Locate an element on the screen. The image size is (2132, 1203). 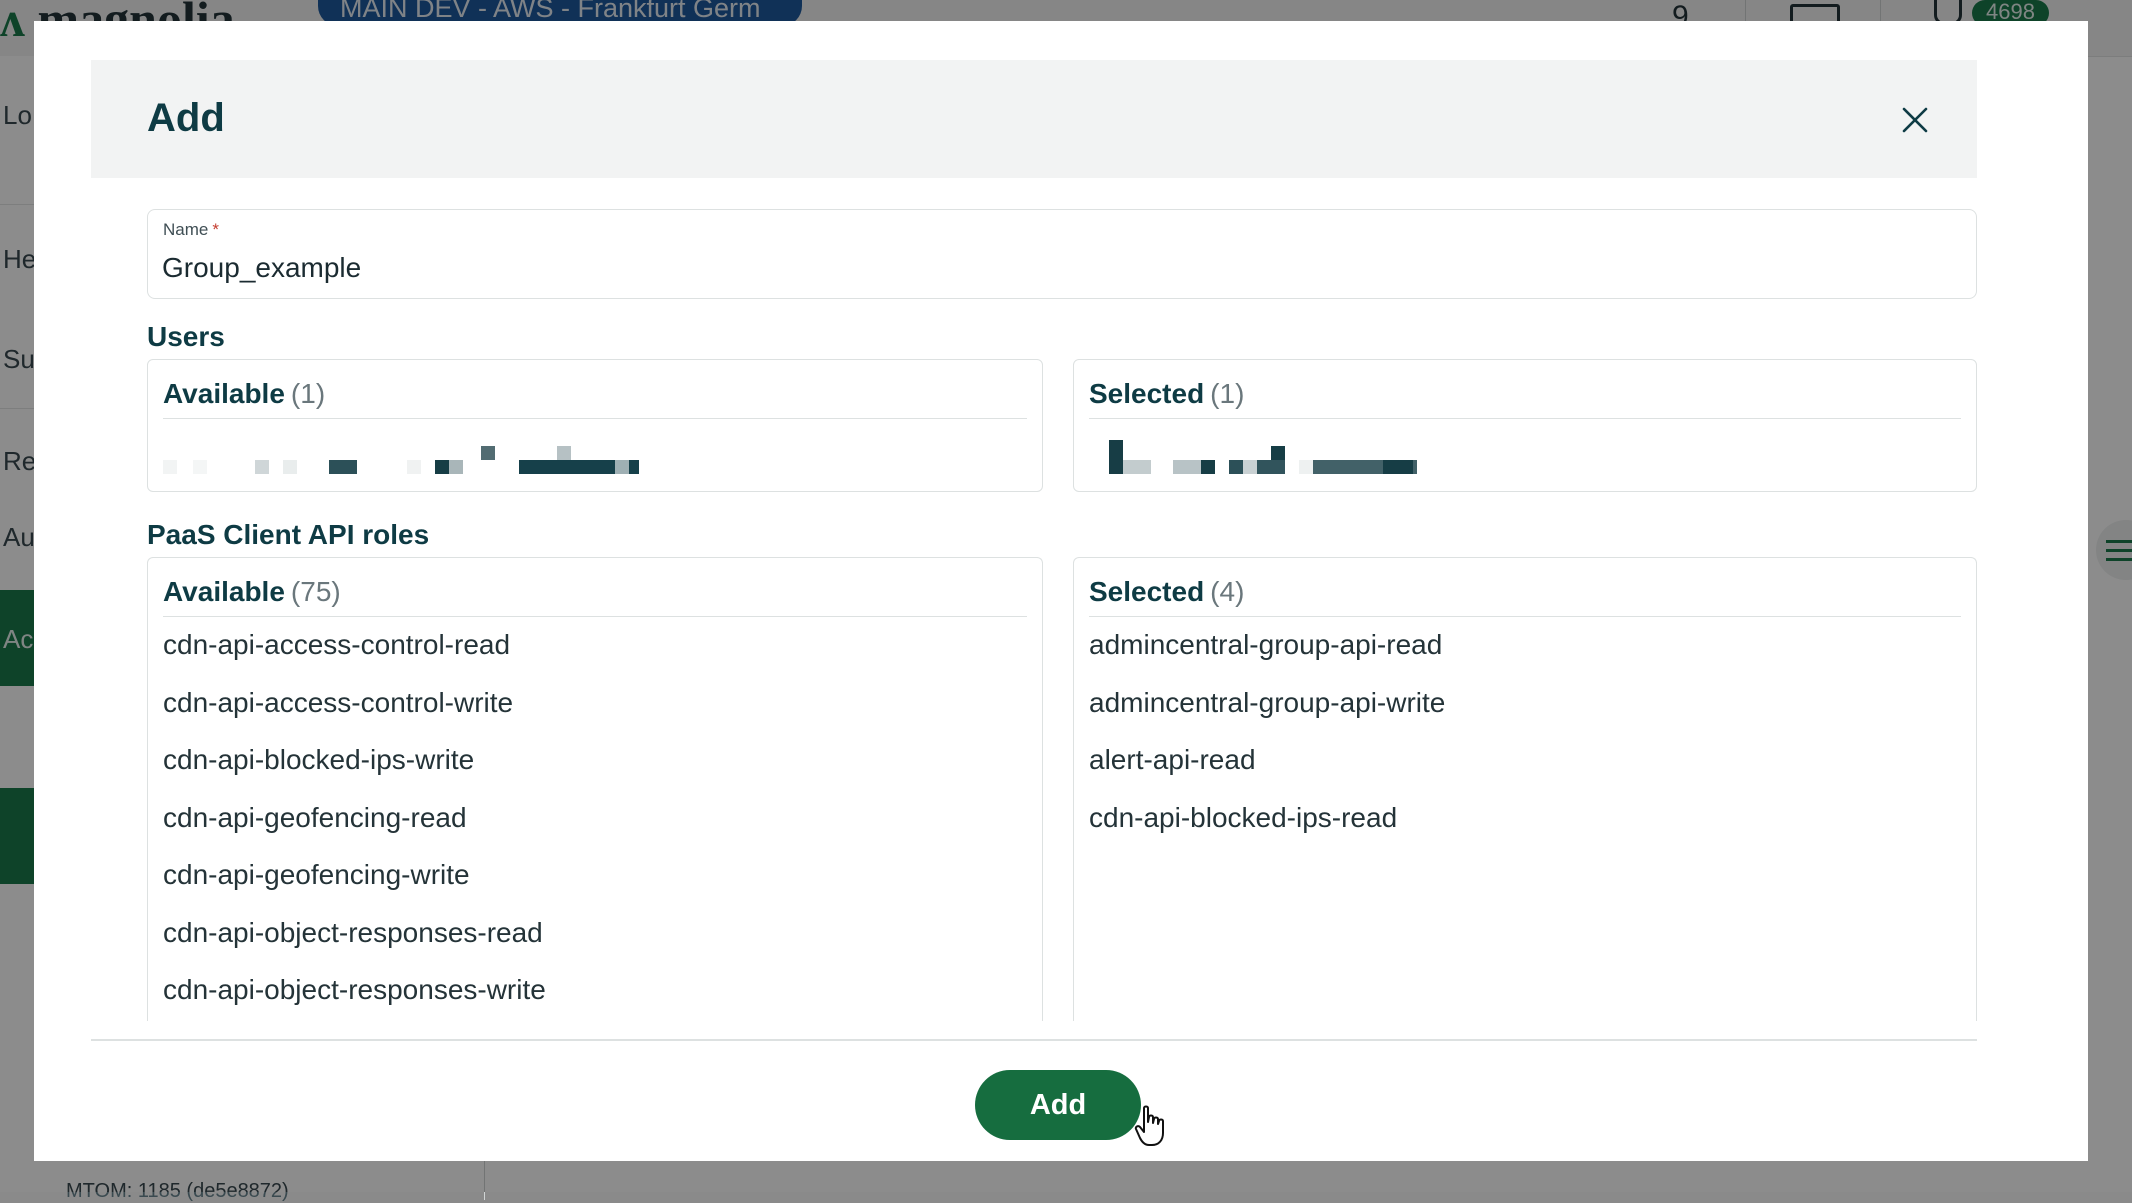
close-button is located at coordinates (1915, 120).